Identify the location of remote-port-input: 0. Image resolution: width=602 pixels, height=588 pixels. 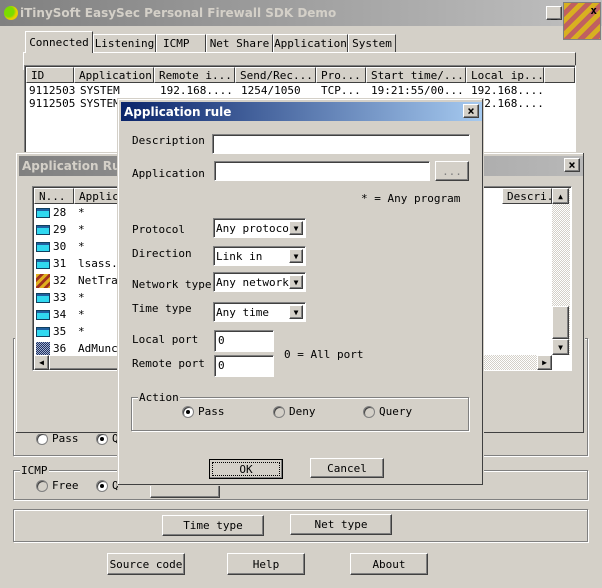
(244, 366).